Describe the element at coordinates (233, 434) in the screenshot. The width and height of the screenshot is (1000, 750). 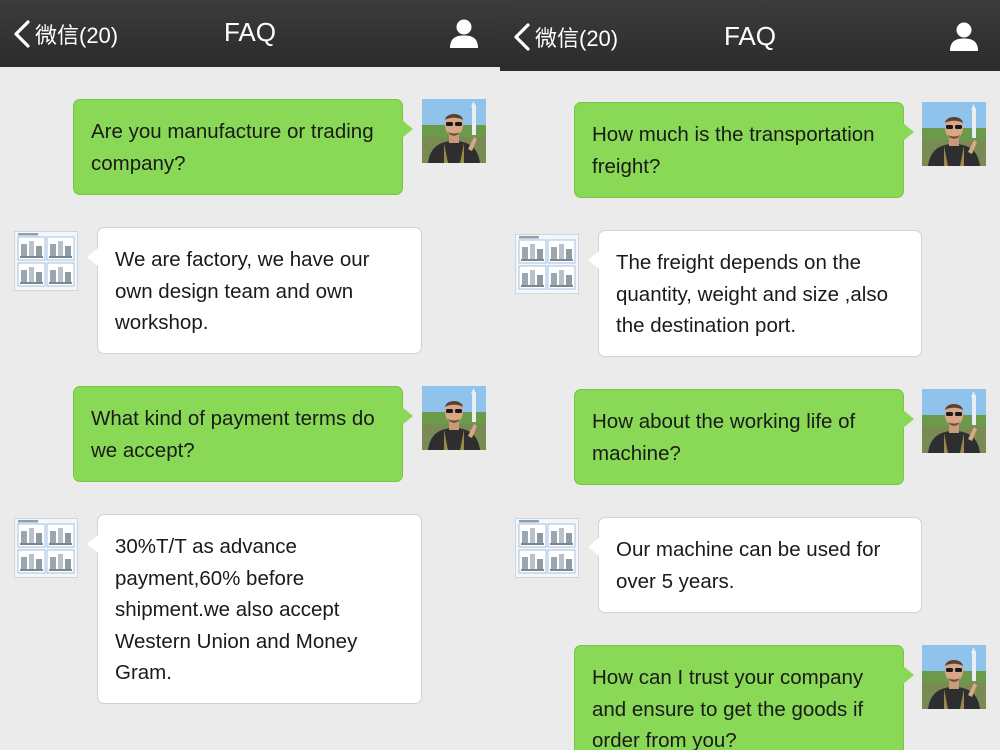
I see `message-text: What kind of payment terms do we accept?` at that location.